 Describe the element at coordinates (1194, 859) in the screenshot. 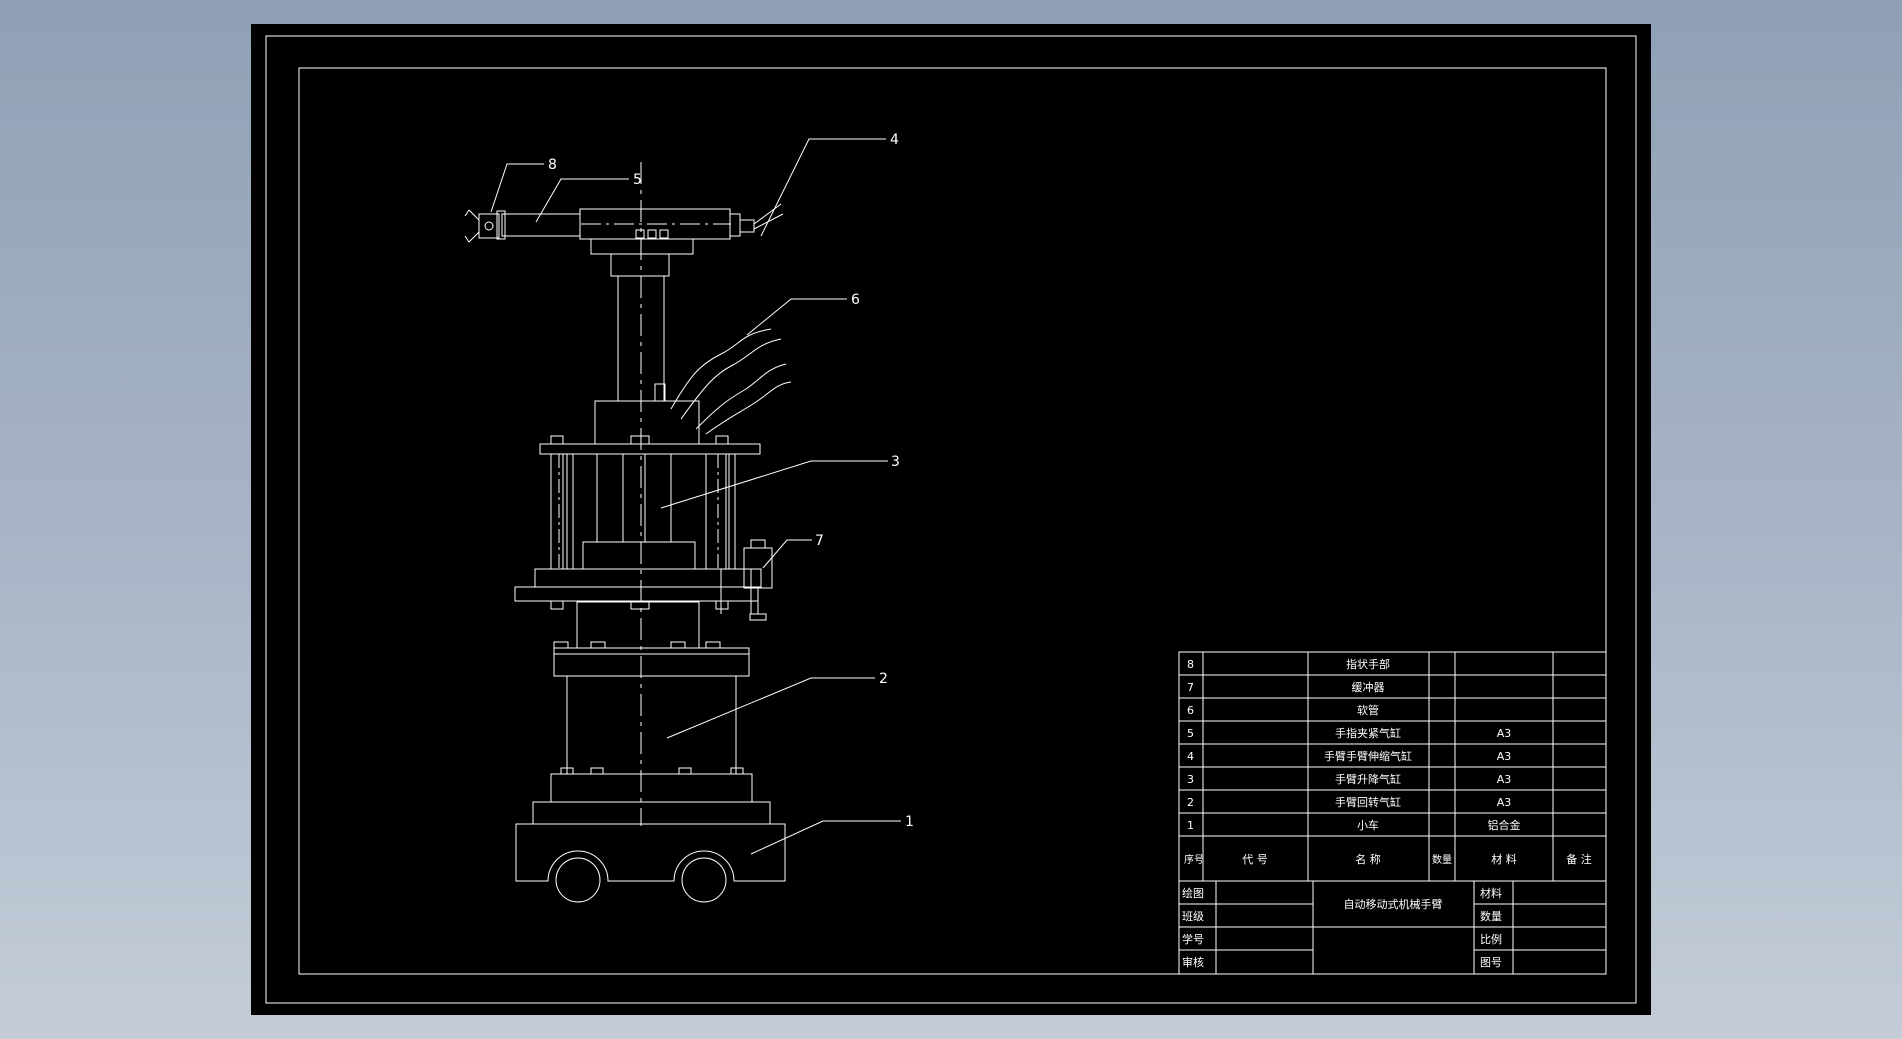

I see `header-no: 序号` at that location.